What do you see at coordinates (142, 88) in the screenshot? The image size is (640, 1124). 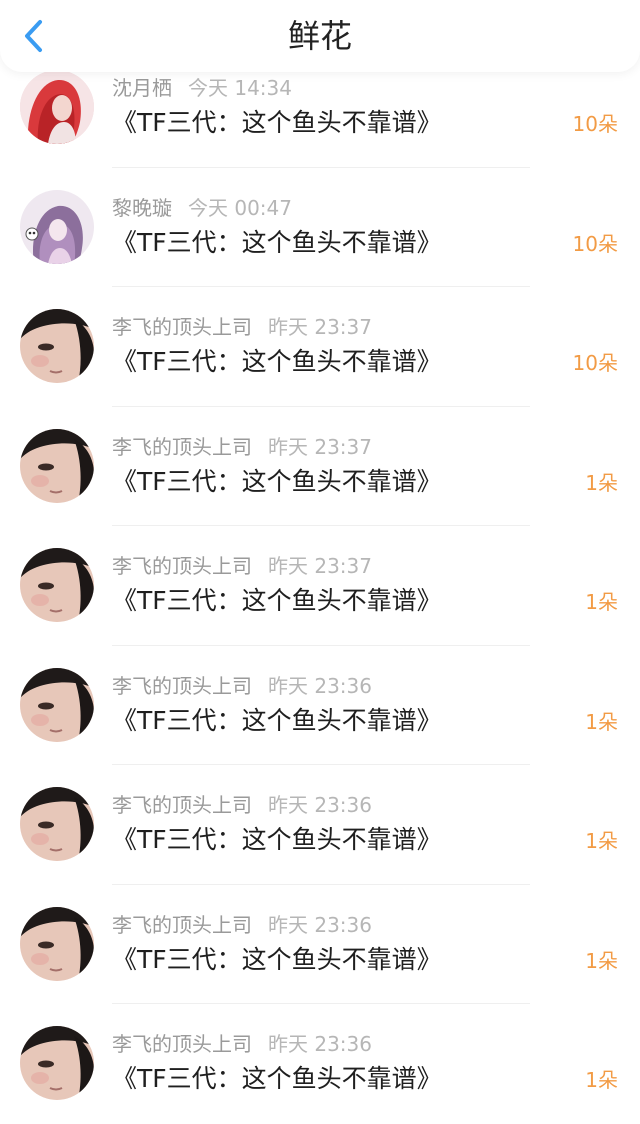 I see `sender-name: 沈月栖` at bounding box center [142, 88].